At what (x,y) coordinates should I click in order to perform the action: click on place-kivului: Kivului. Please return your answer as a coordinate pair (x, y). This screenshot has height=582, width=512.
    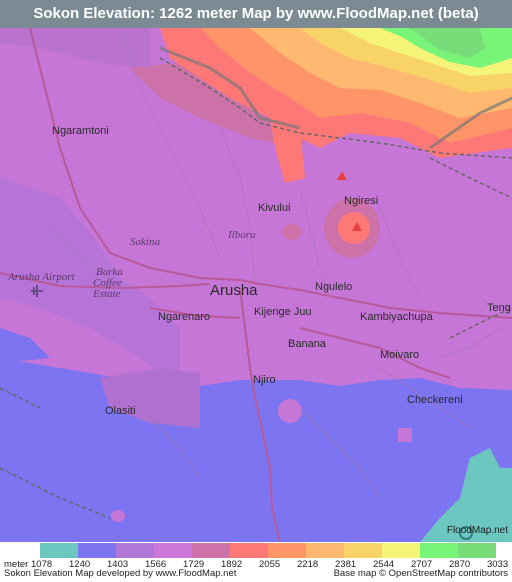
    Looking at the image, I should click on (274, 208).